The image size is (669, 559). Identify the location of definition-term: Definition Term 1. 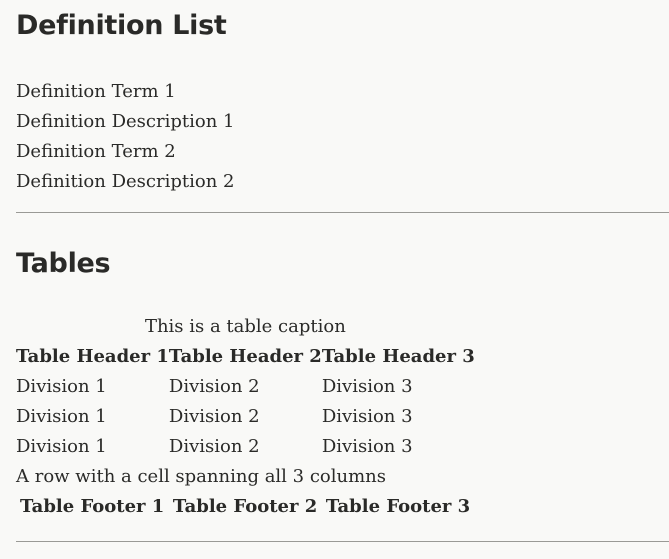
(96, 91).